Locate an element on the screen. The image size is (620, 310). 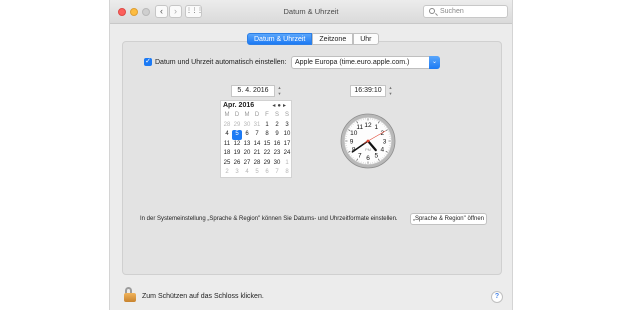
calendar-day: 22 is located at coordinates (267, 154).